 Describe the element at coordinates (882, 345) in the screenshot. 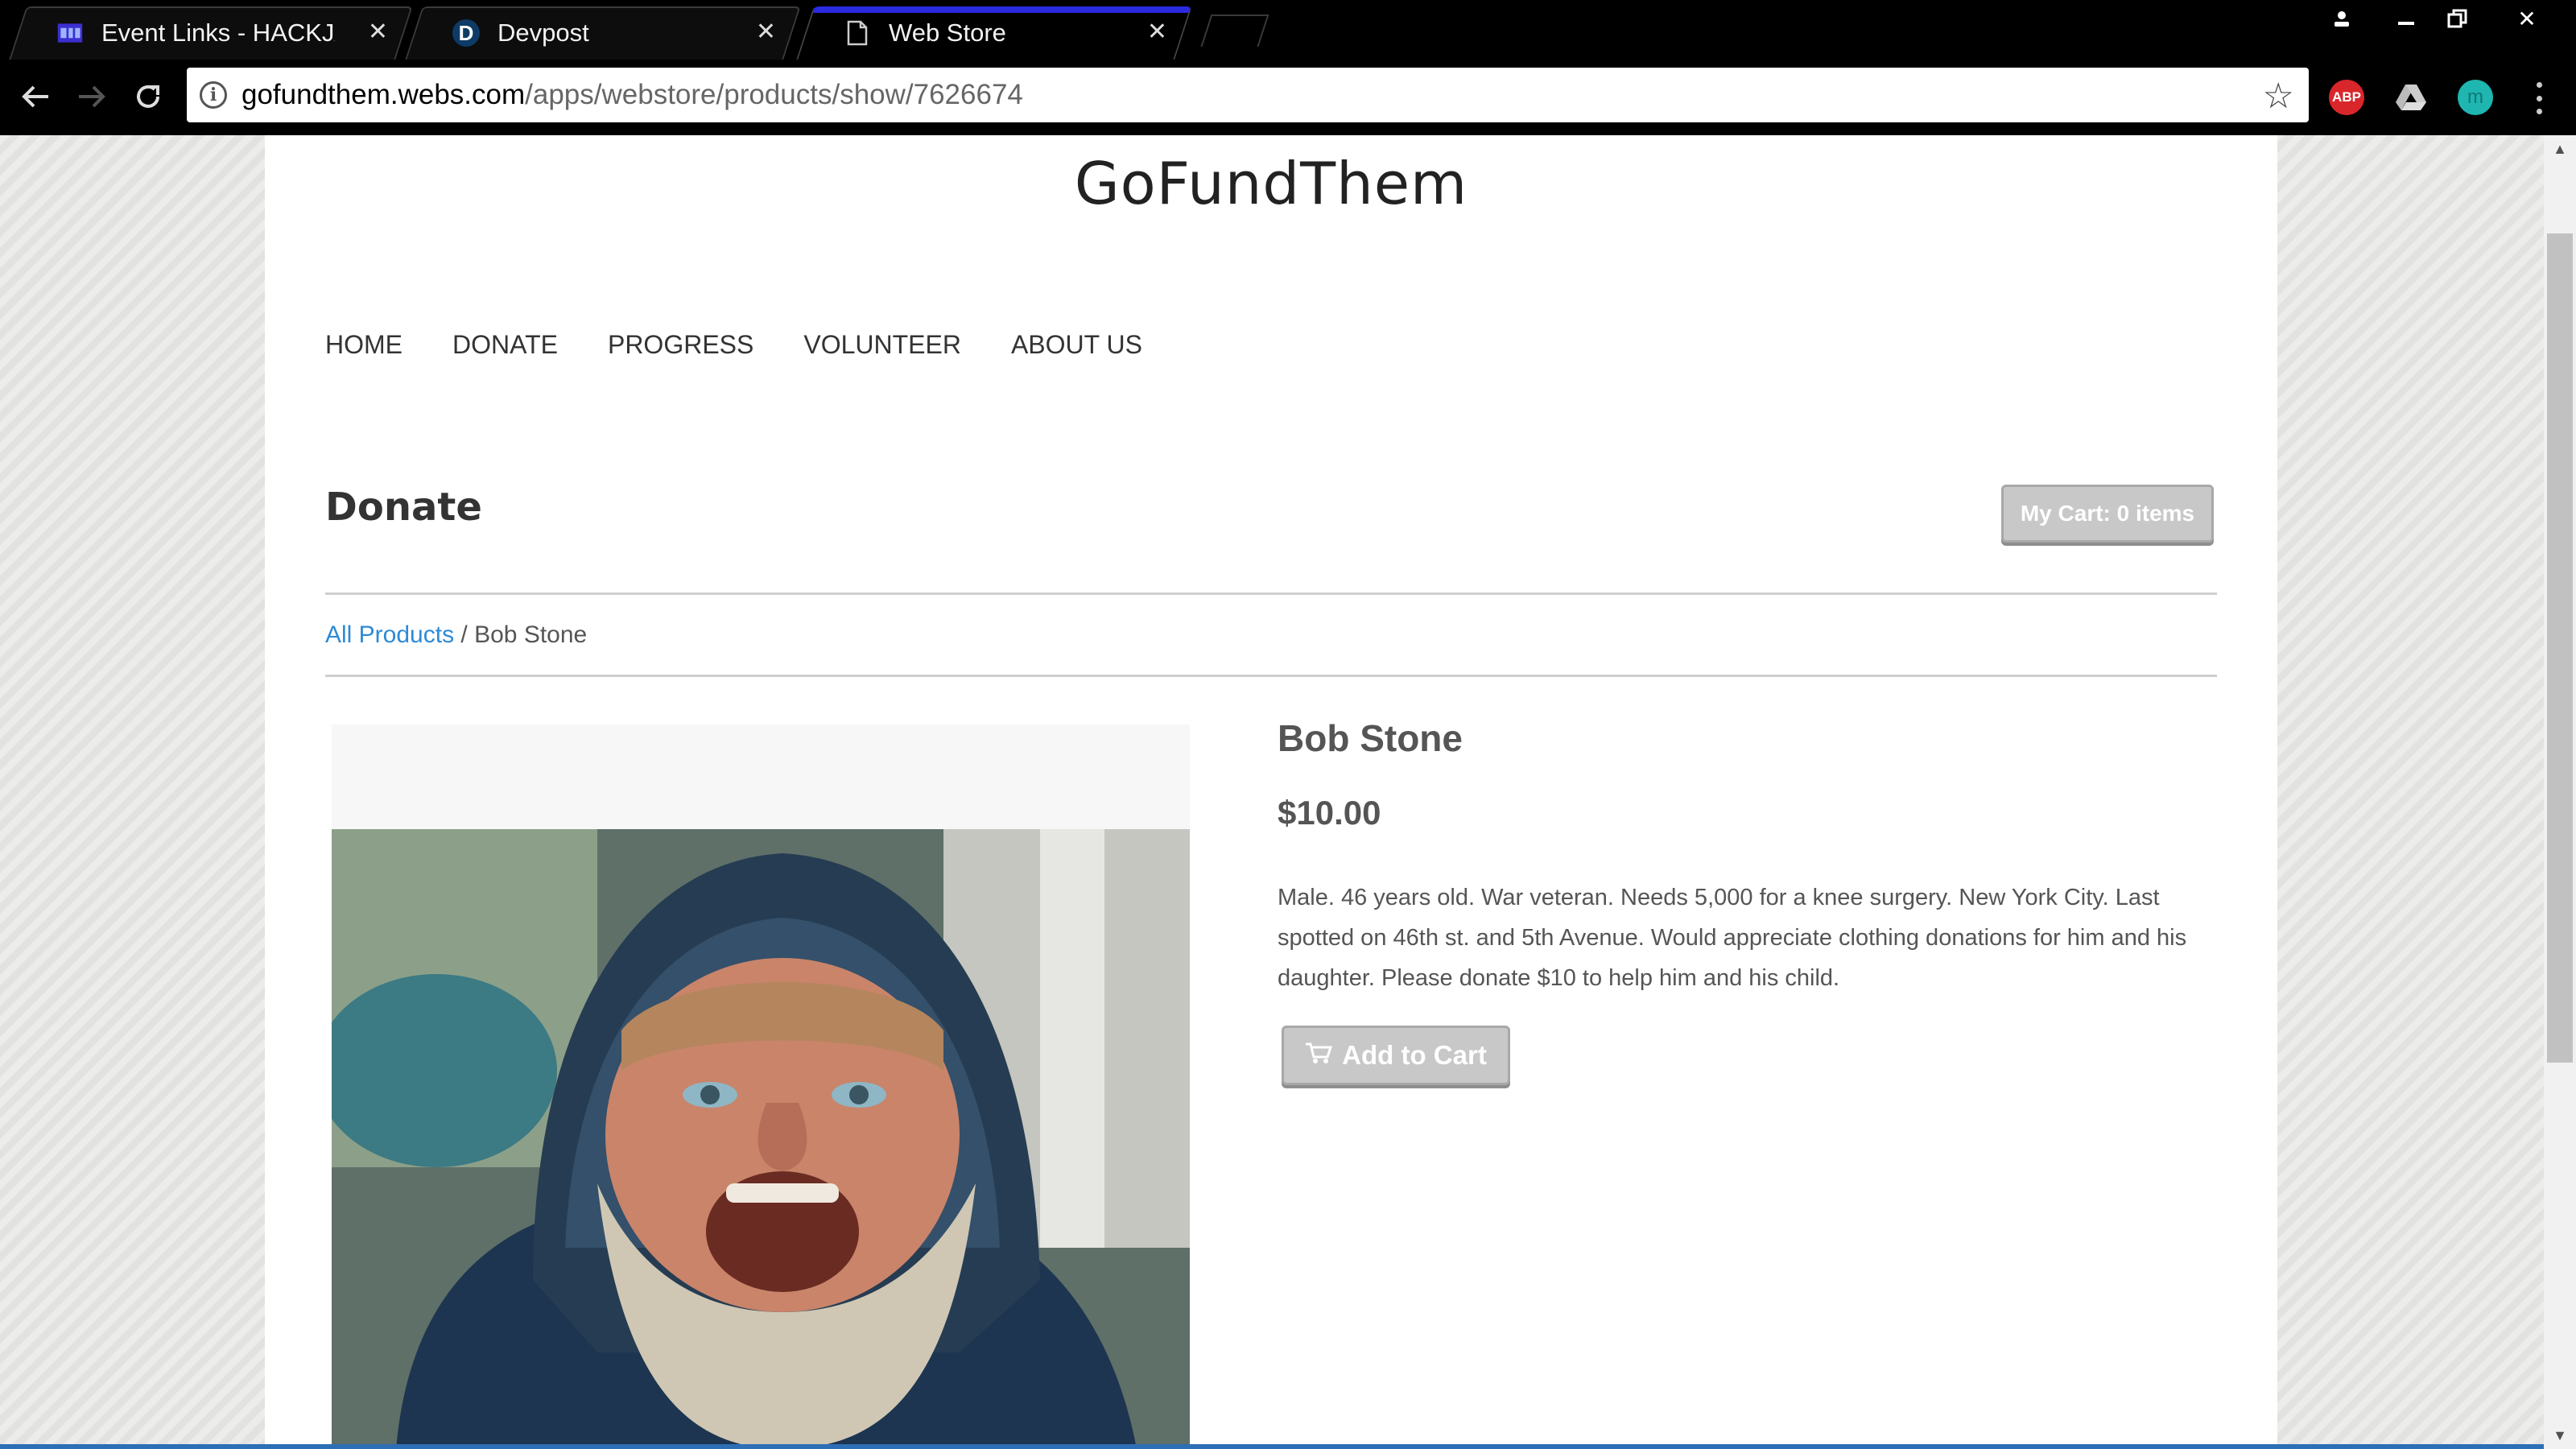

I see `nav-volunteer: VOLUNTEER` at that location.